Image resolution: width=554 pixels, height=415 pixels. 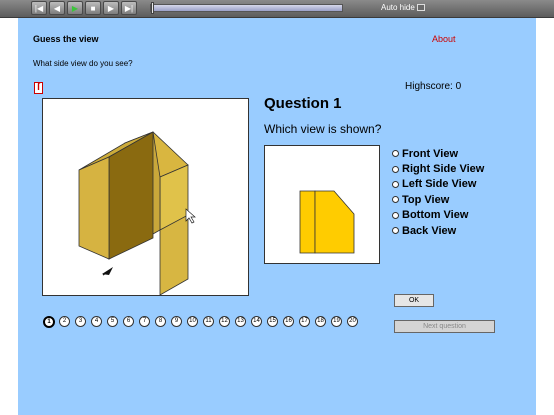 What do you see at coordinates (75, 8) in the screenshot?
I see `play-icon: ▶` at bounding box center [75, 8].